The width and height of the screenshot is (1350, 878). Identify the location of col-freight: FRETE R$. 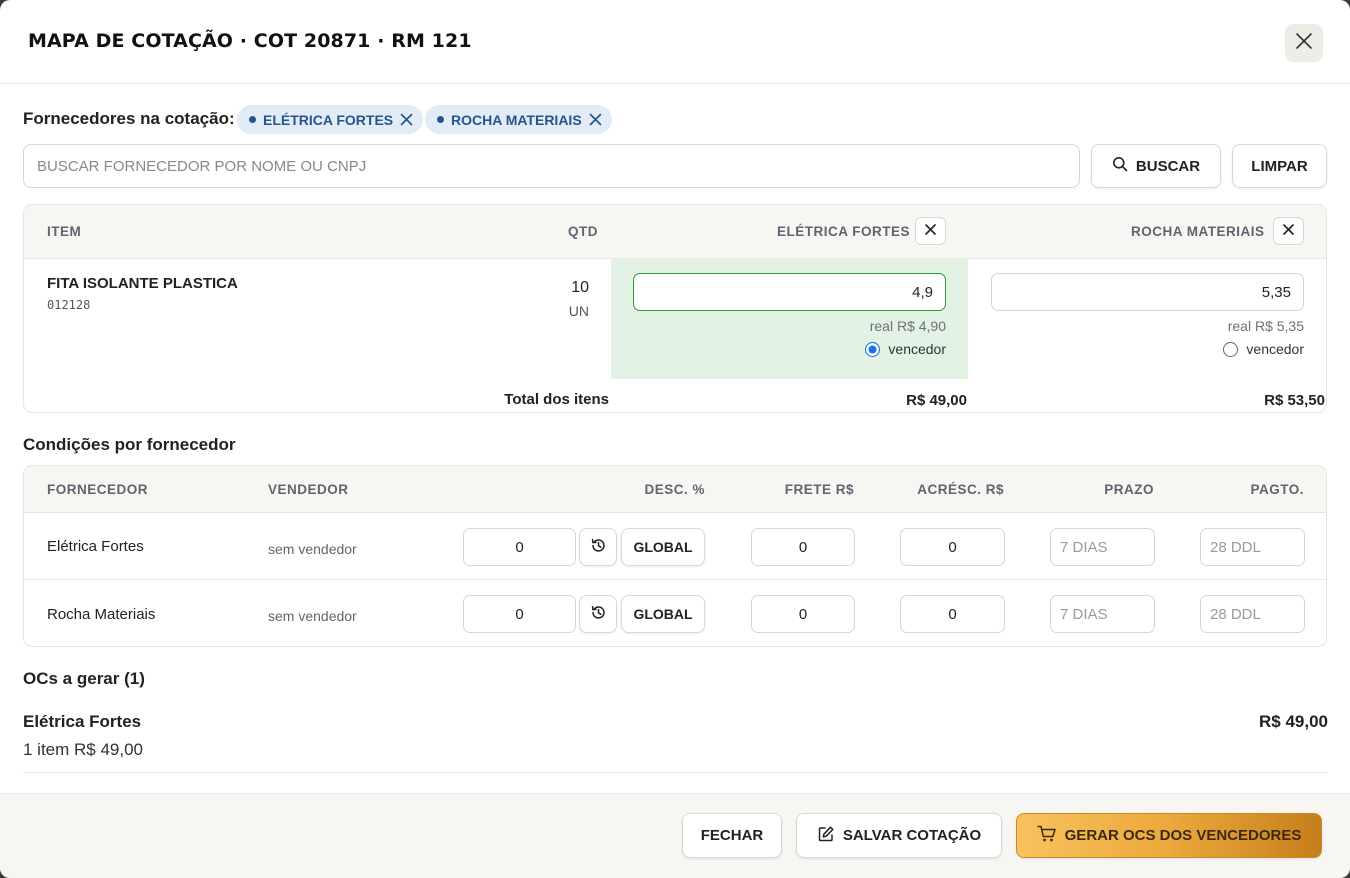
(819, 489).